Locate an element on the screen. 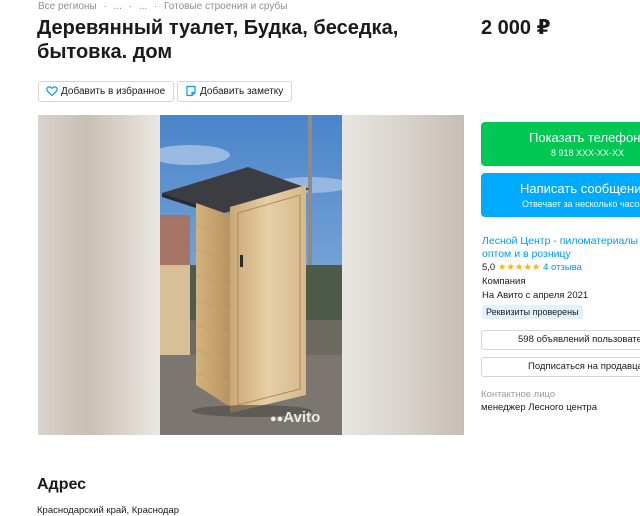 The image size is (640, 516). add-note-button: Добавить заметку is located at coordinates (235, 91).